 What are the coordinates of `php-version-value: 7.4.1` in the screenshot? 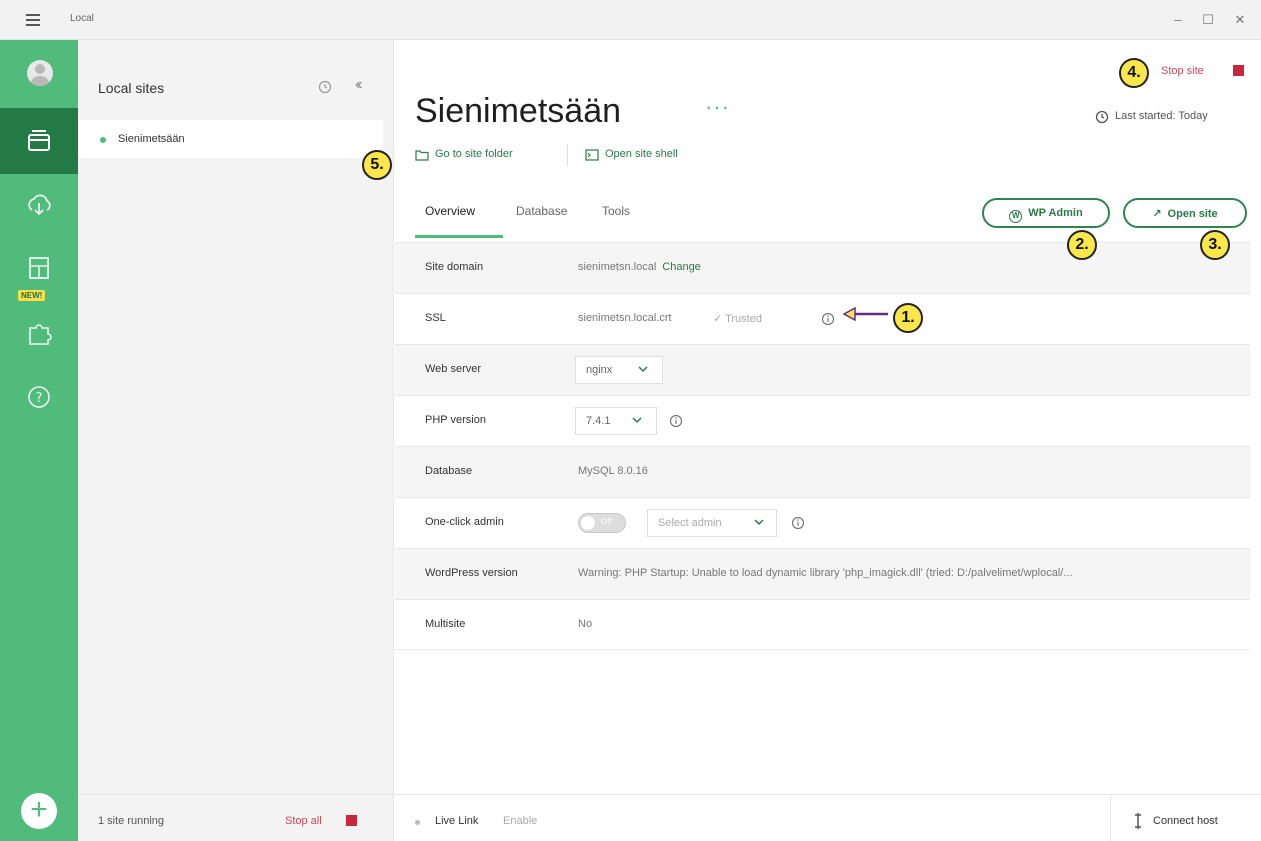 It's located at (598, 421).